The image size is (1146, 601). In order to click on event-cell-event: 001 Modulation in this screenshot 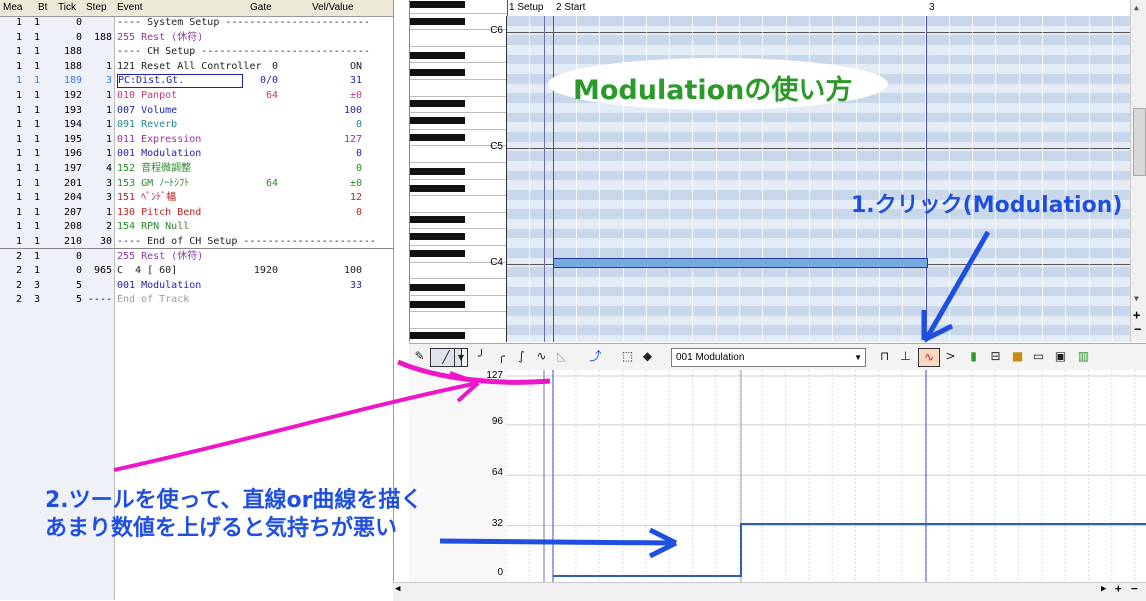, I will do `click(159, 285)`.